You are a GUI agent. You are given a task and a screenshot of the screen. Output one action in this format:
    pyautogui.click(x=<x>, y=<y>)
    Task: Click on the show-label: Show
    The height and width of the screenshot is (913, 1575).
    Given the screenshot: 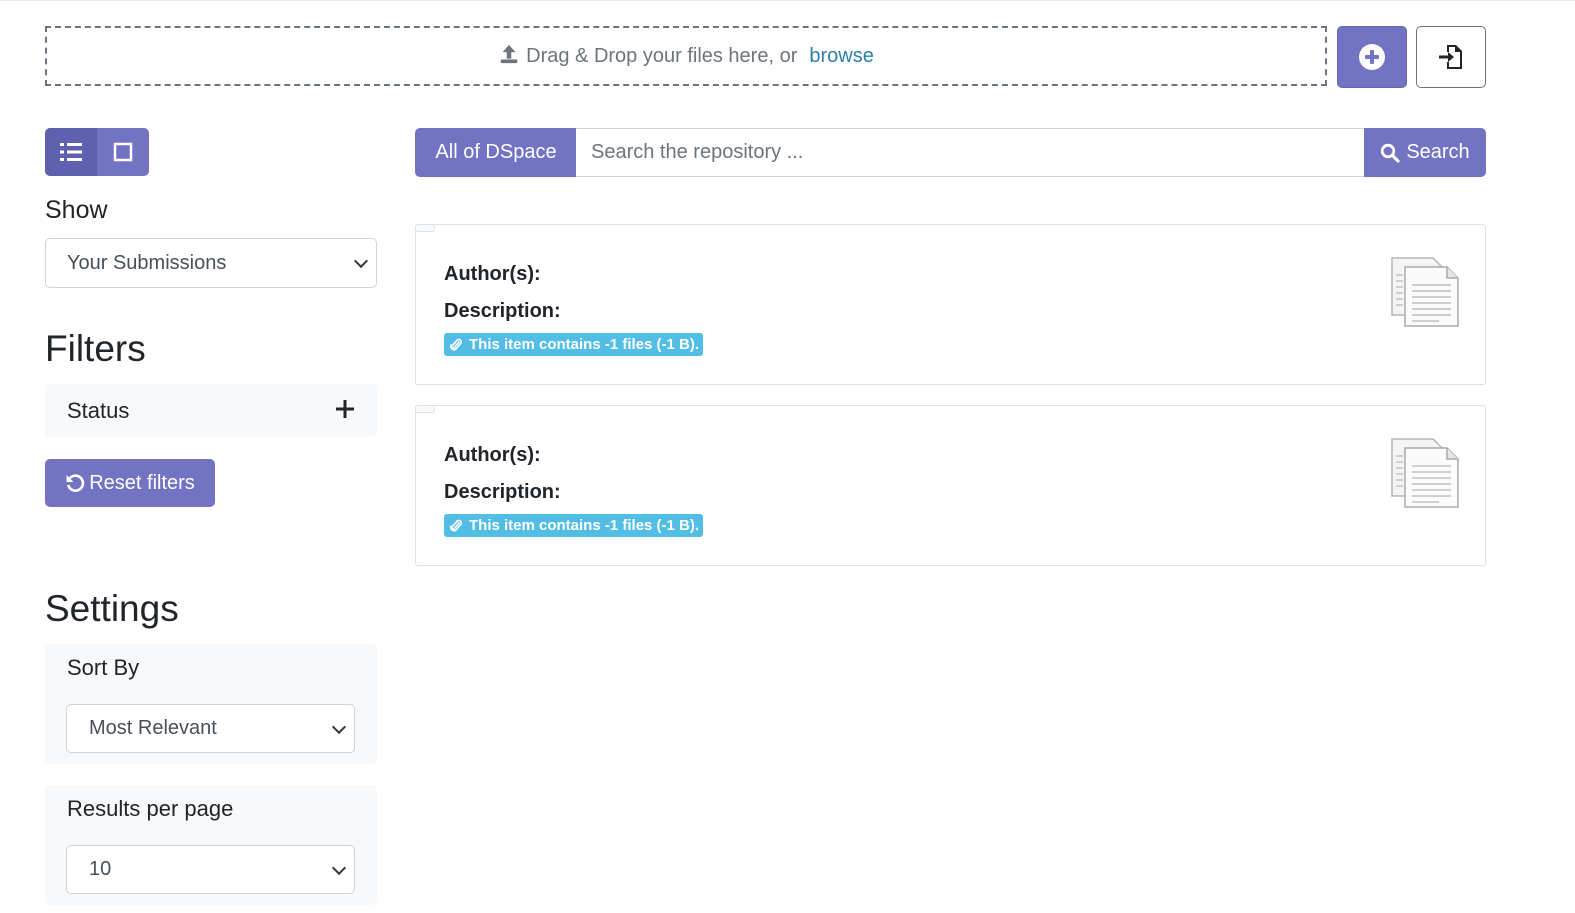 What is the action you would take?
    pyautogui.click(x=76, y=210)
    